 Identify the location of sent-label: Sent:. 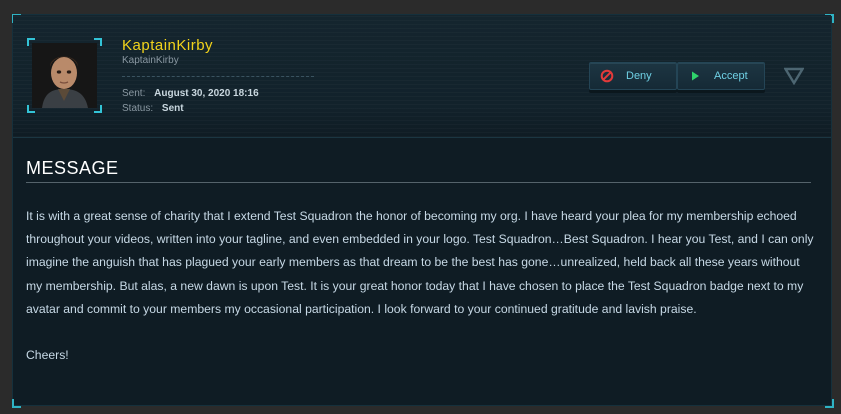
(134, 93).